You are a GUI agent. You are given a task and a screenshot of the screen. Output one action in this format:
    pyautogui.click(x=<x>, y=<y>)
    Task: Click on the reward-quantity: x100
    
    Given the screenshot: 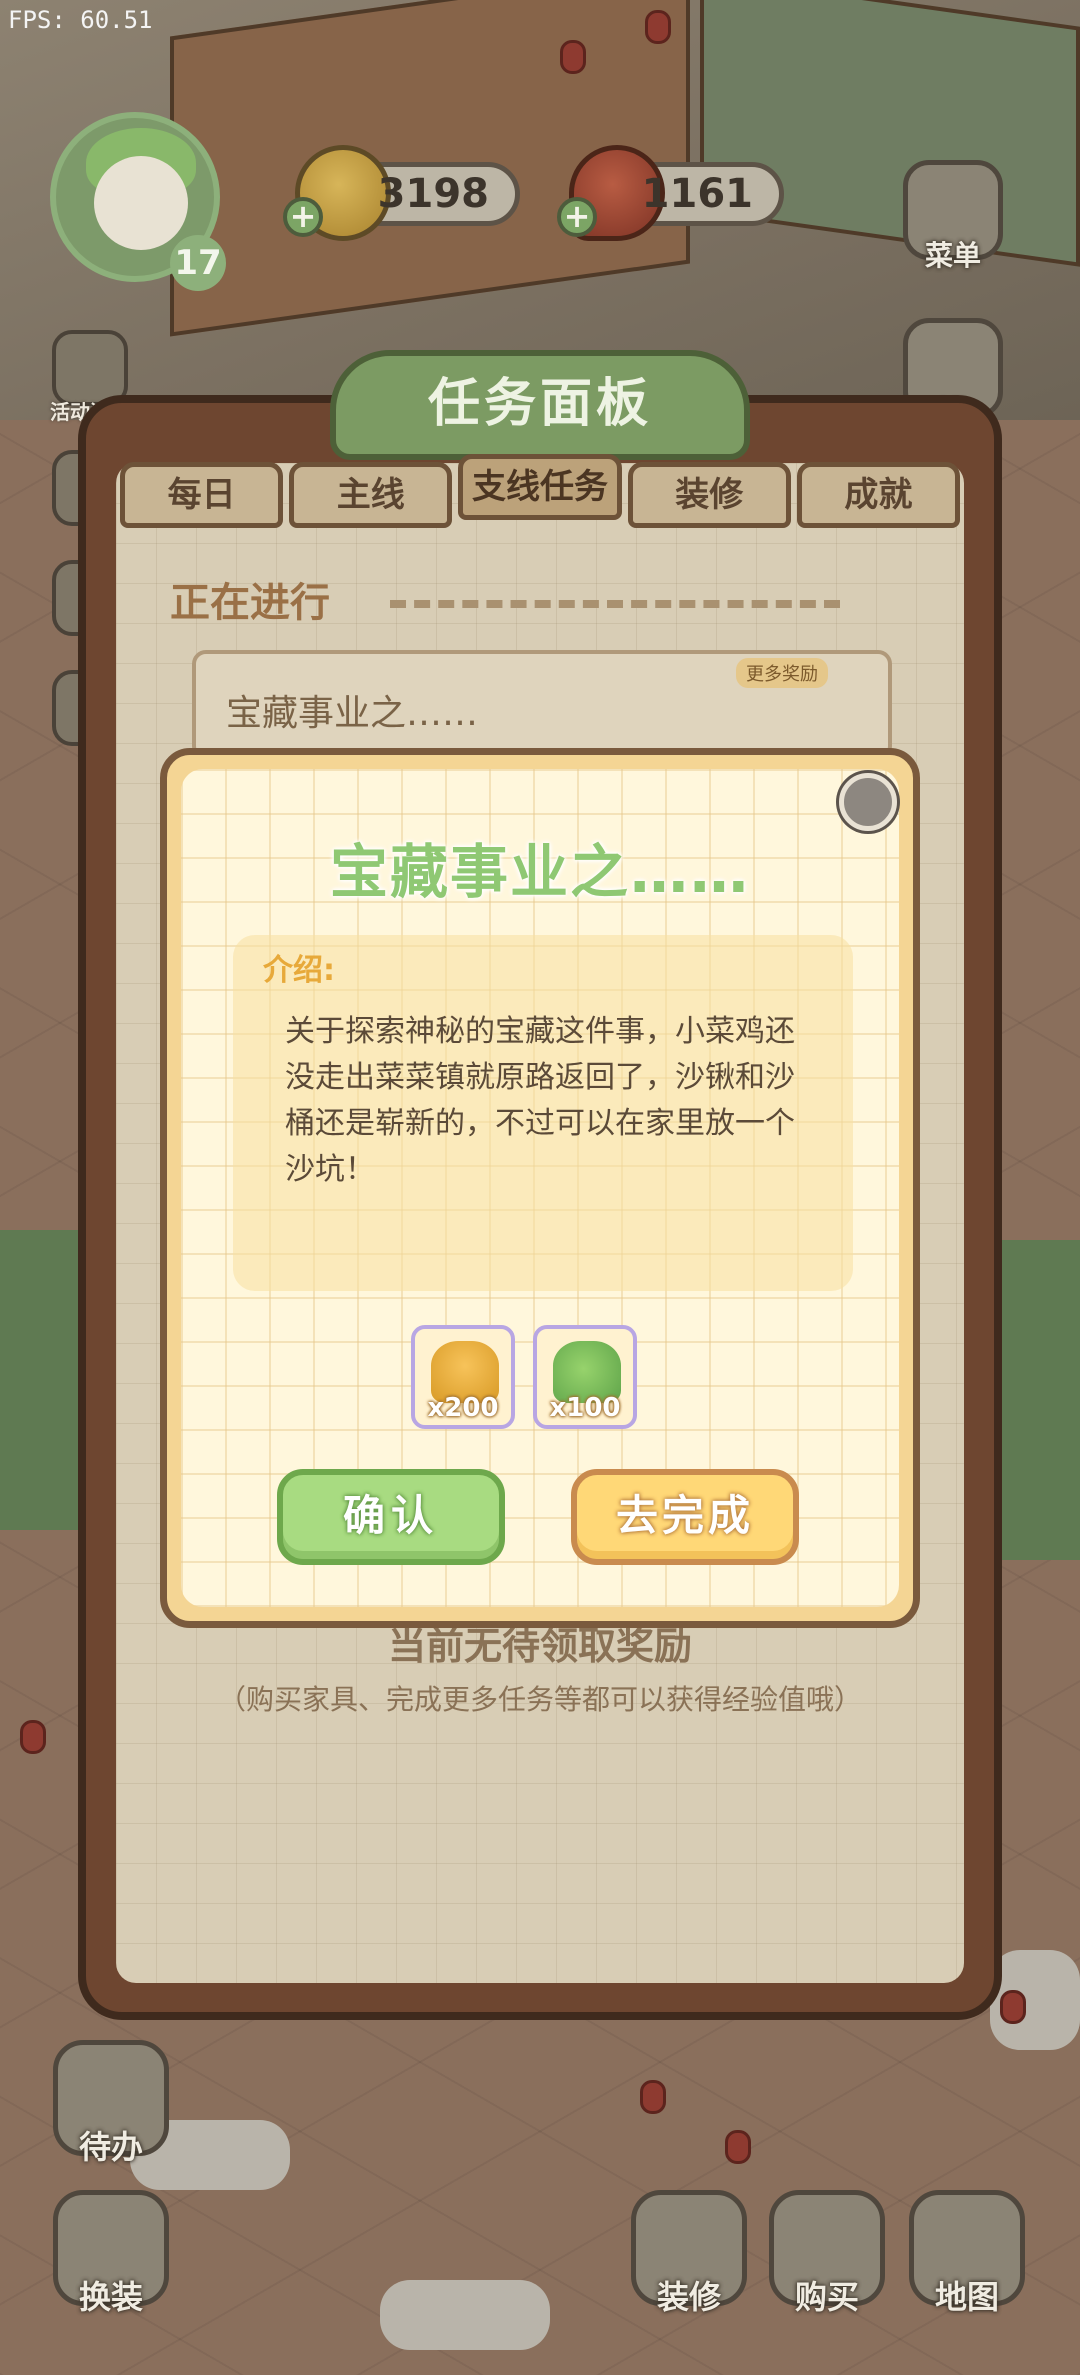 What is the action you would take?
    pyautogui.click(x=585, y=1408)
    